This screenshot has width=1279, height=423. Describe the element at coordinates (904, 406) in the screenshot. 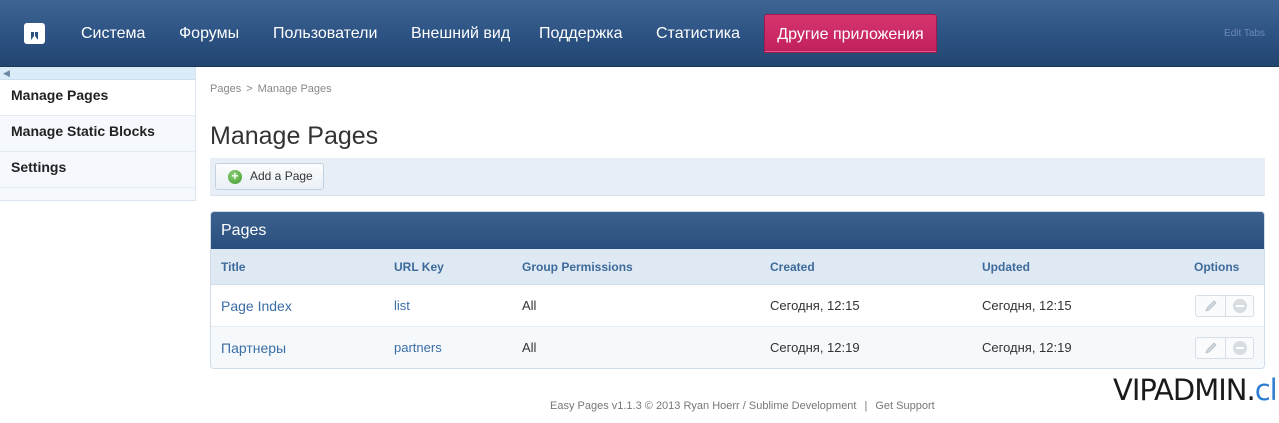

I see `get-support-link: Get Support` at that location.